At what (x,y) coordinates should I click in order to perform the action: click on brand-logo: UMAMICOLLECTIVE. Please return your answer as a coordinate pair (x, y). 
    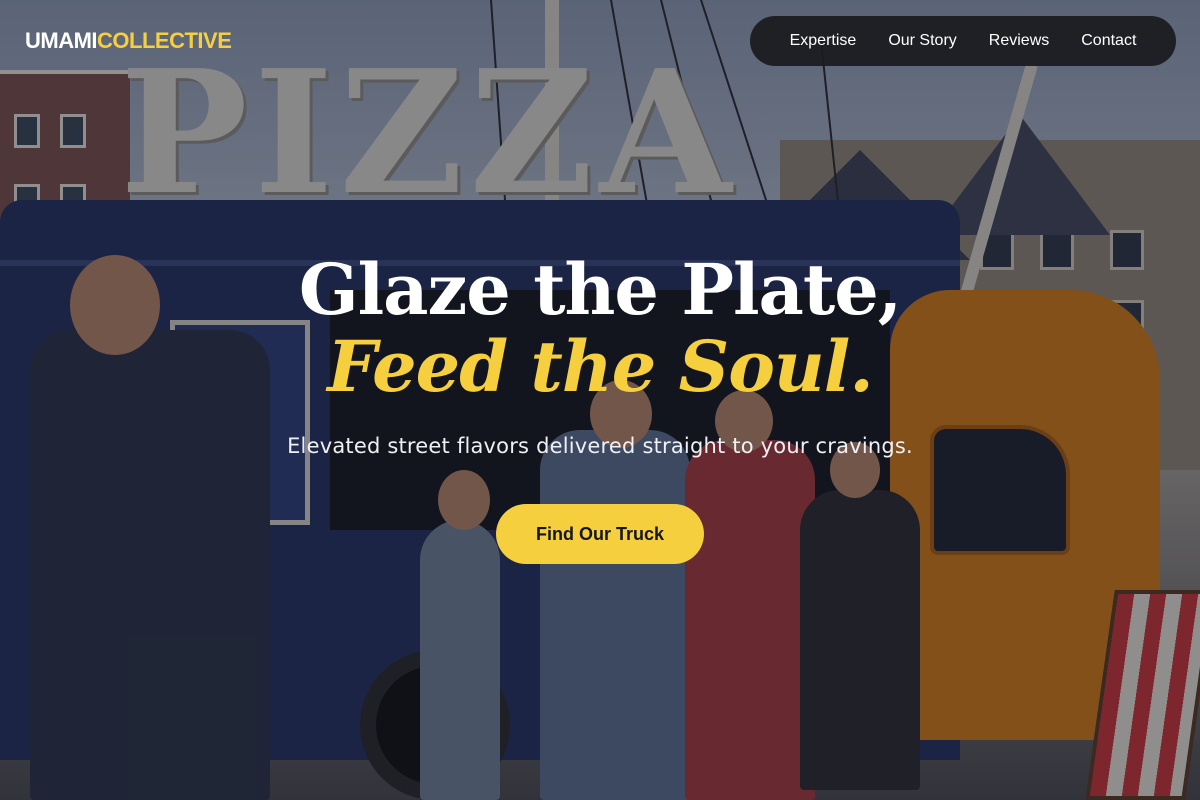
    Looking at the image, I should click on (128, 40).